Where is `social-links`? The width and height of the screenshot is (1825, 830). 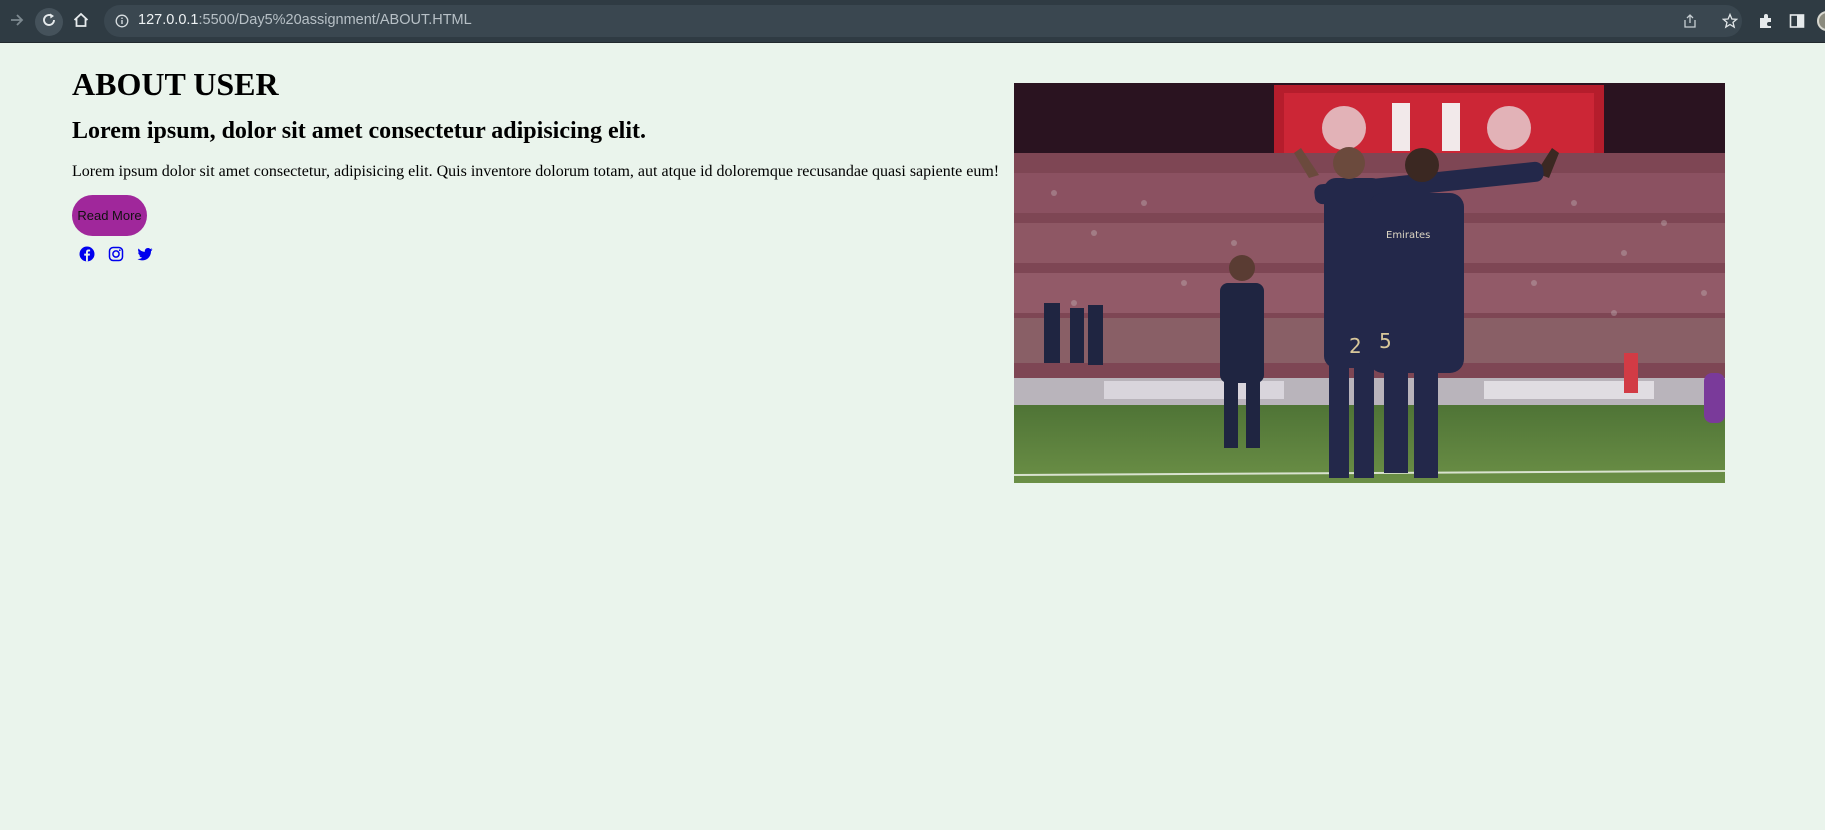 social-links is located at coordinates (542, 254).